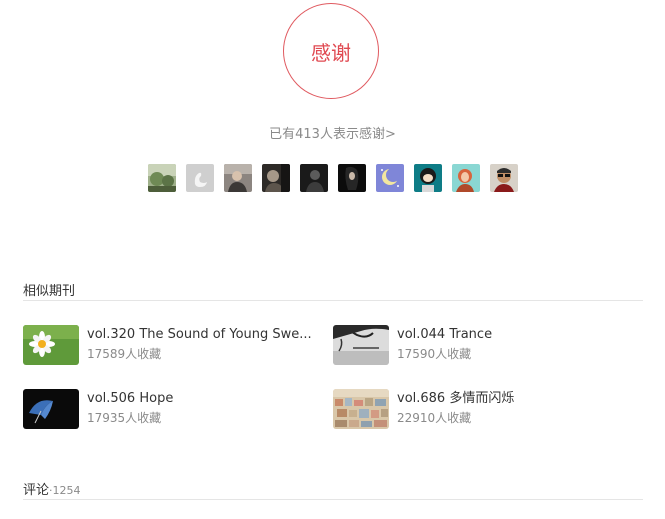 Image resolution: width=665 pixels, height=519 pixels. What do you see at coordinates (434, 418) in the screenshot?
I see `issue-favorite-count: 22910人收藏` at bounding box center [434, 418].